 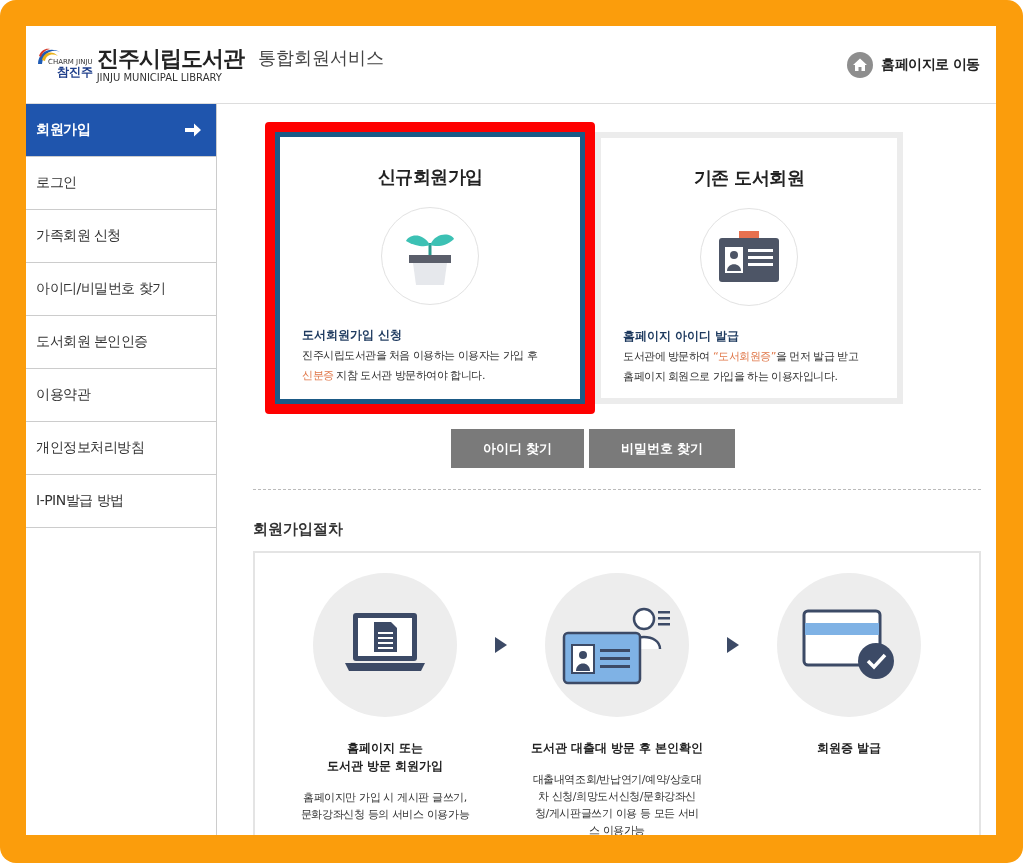 What do you see at coordinates (121, 501) in the screenshot?
I see `sidebar-item: I-PIN발급 방법` at bounding box center [121, 501].